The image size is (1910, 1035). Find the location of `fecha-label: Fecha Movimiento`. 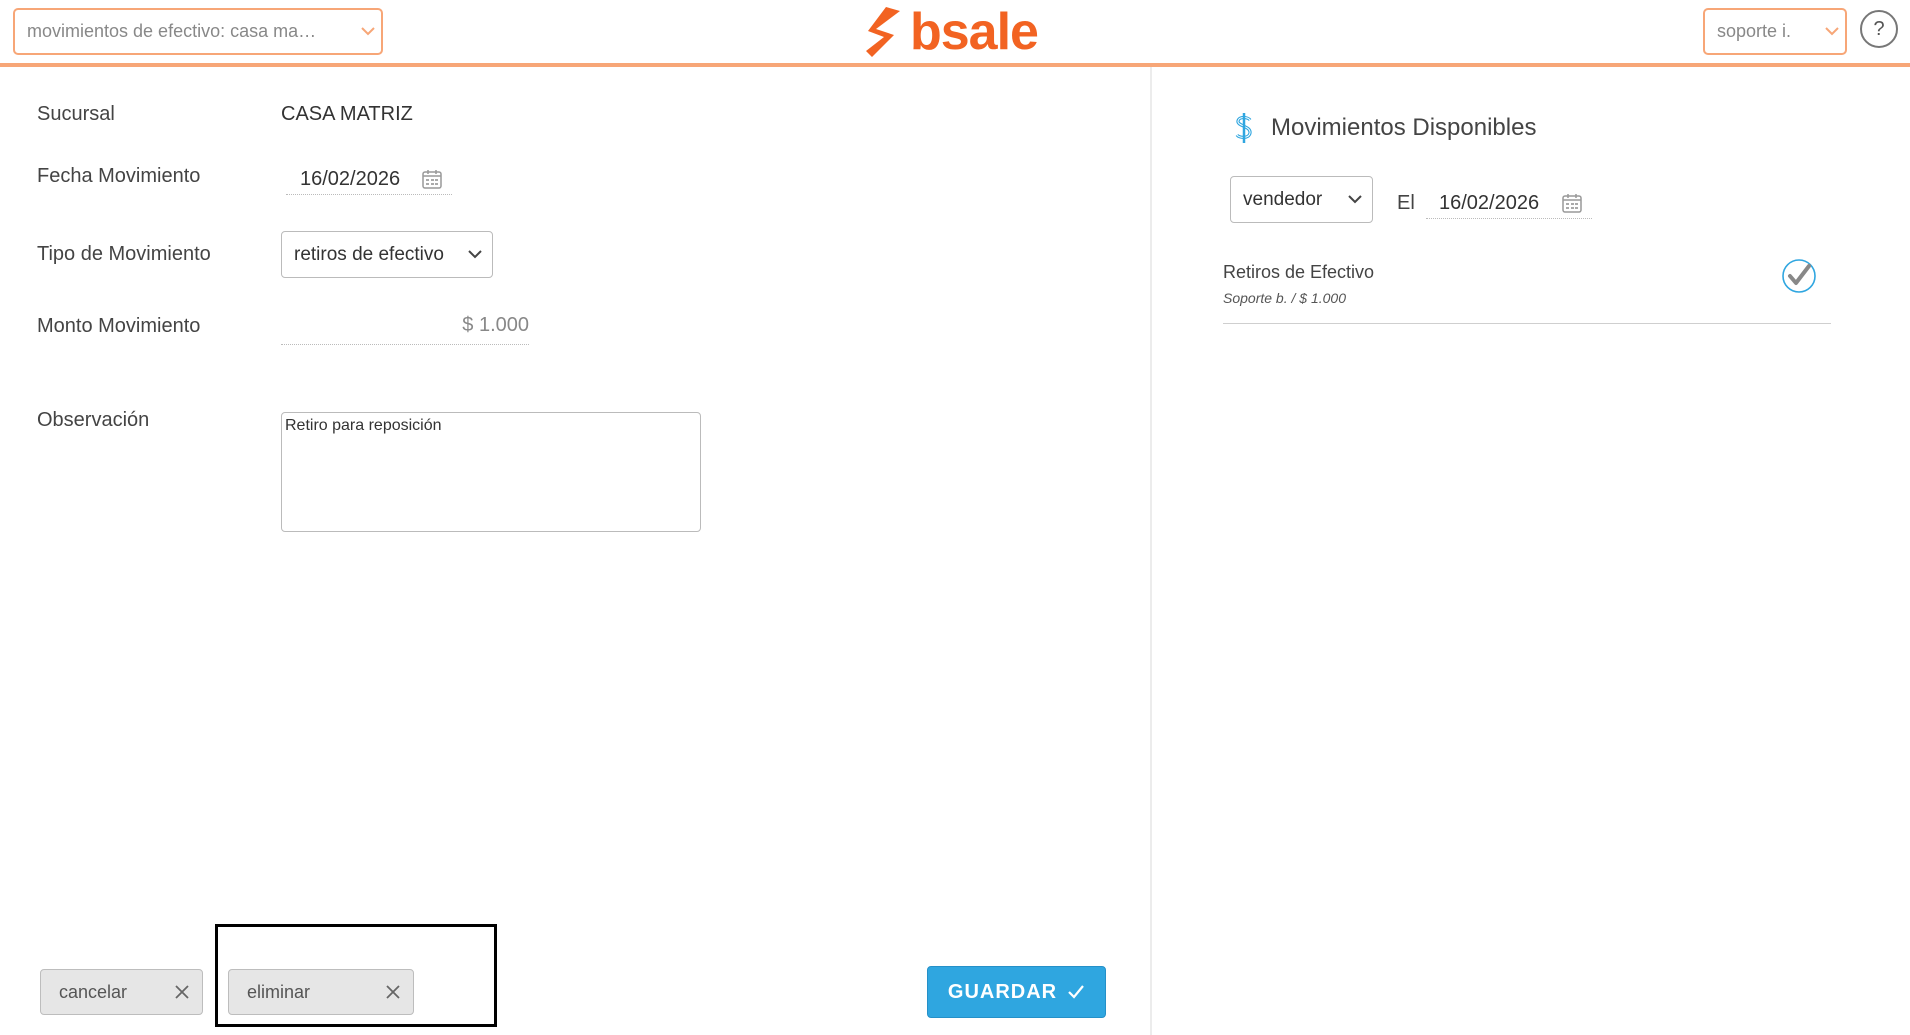

fecha-label: Fecha Movimiento is located at coordinates (119, 176).